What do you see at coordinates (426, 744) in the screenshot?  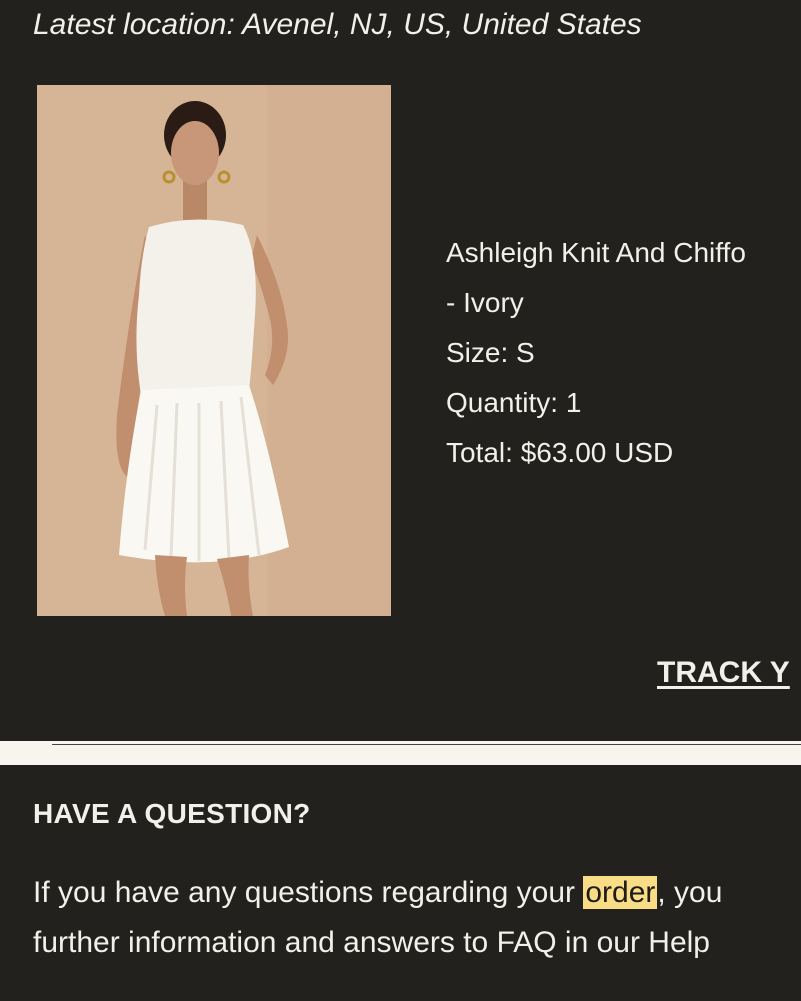 I see `divider-rule` at bounding box center [426, 744].